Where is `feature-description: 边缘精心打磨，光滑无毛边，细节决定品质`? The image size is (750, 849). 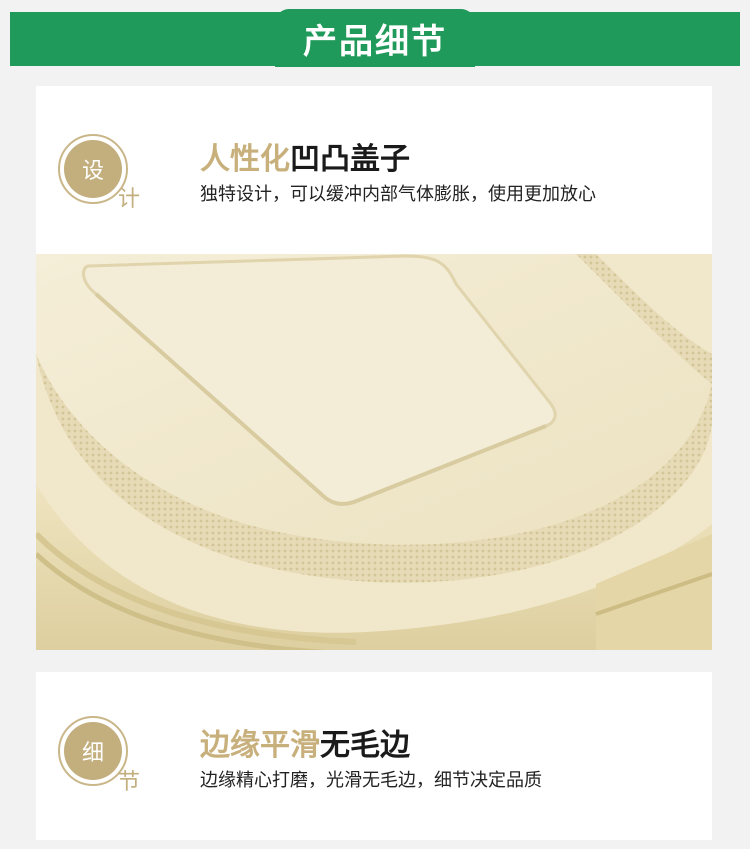
feature-description: 边缘精心打磨，光滑无毛边，细节决定品质 is located at coordinates (371, 780).